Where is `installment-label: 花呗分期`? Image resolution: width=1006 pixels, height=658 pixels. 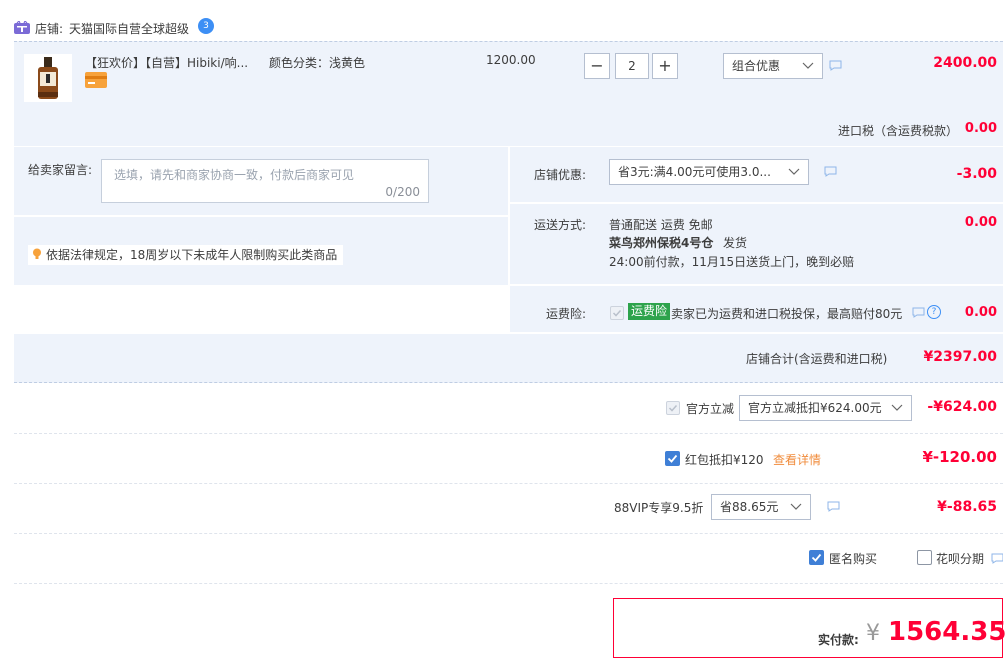 installment-label: 花呗分期 is located at coordinates (960, 559).